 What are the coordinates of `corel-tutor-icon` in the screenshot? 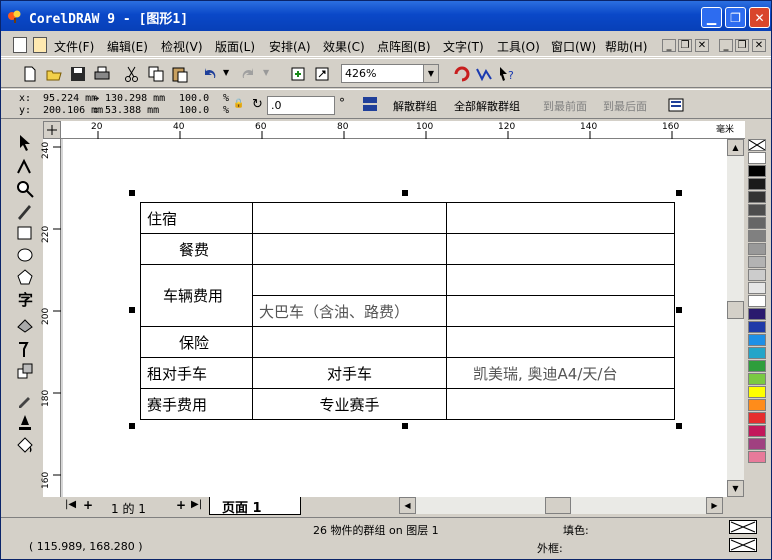 It's located at (484, 74).